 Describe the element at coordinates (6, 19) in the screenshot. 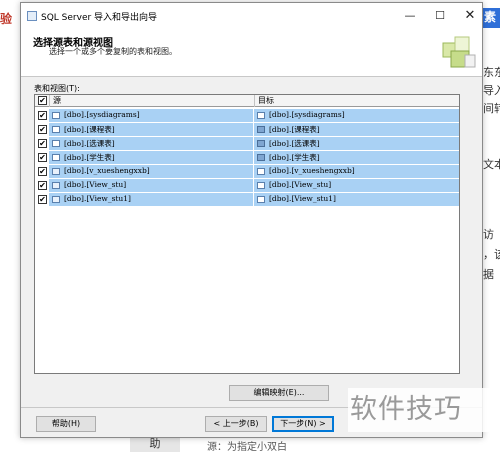

I see `background-text-left: 验` at that location.